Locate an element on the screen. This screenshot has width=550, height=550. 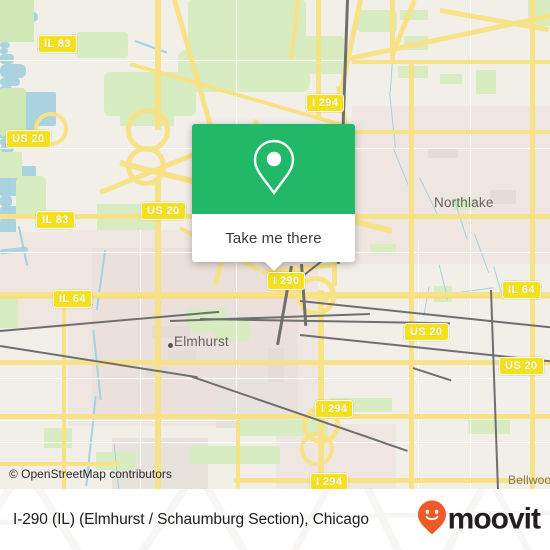
popup-pointer-tip is located at coordinates (273, 266).